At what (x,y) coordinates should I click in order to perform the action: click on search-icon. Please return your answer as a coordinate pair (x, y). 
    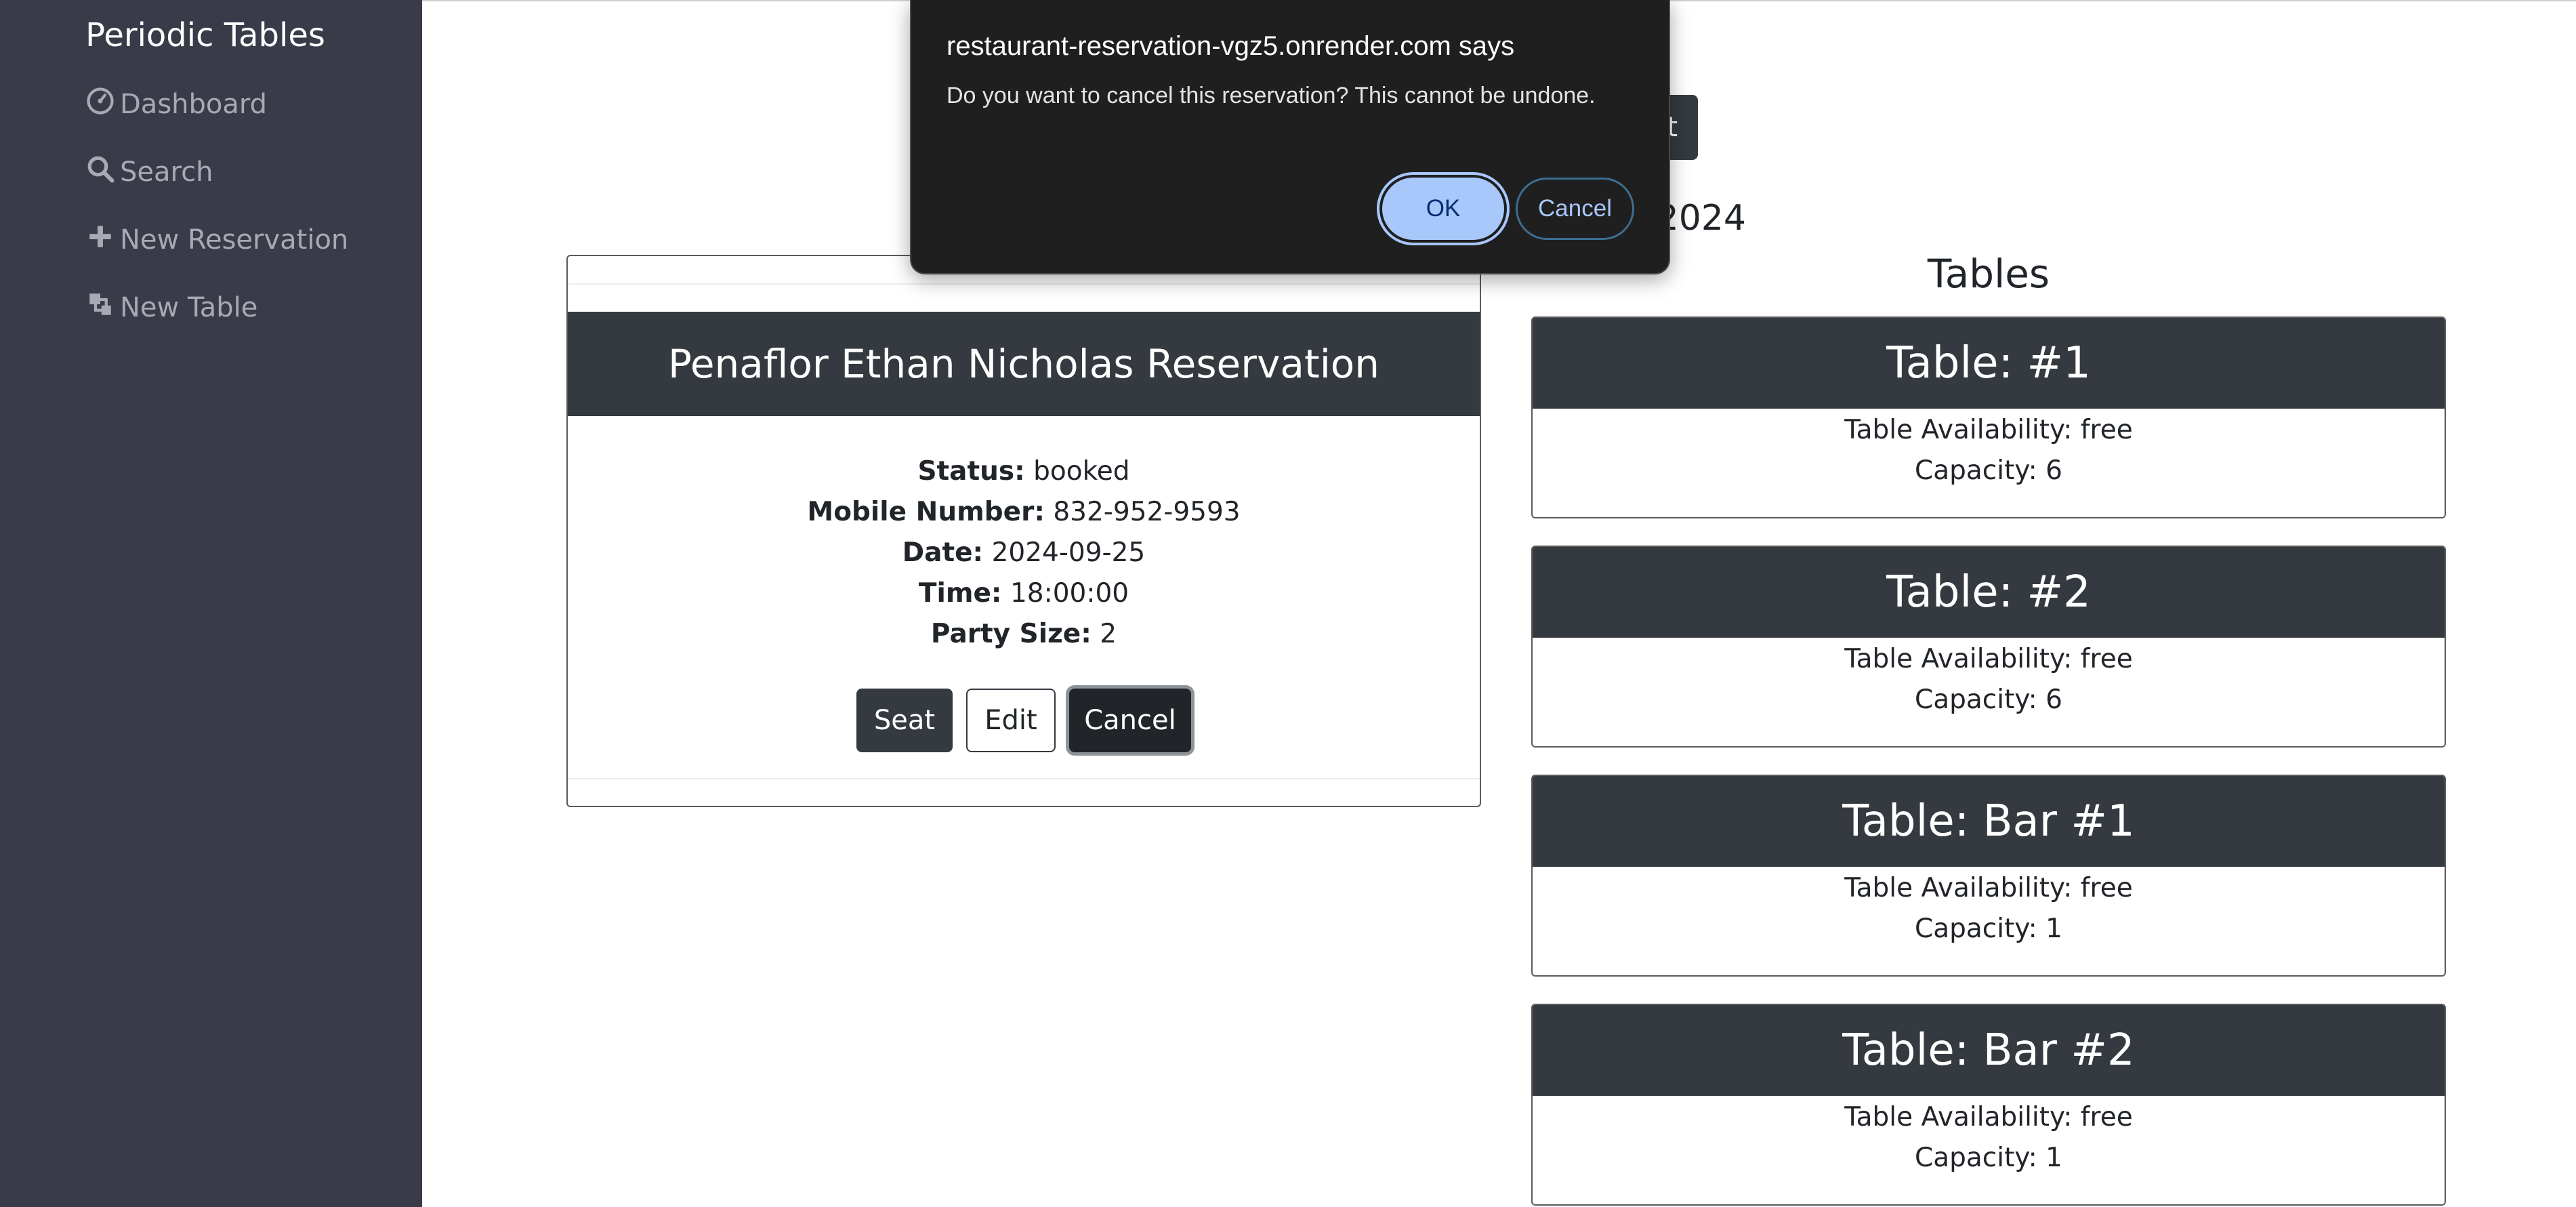
    Looking at the image, I should click on (103, 172).